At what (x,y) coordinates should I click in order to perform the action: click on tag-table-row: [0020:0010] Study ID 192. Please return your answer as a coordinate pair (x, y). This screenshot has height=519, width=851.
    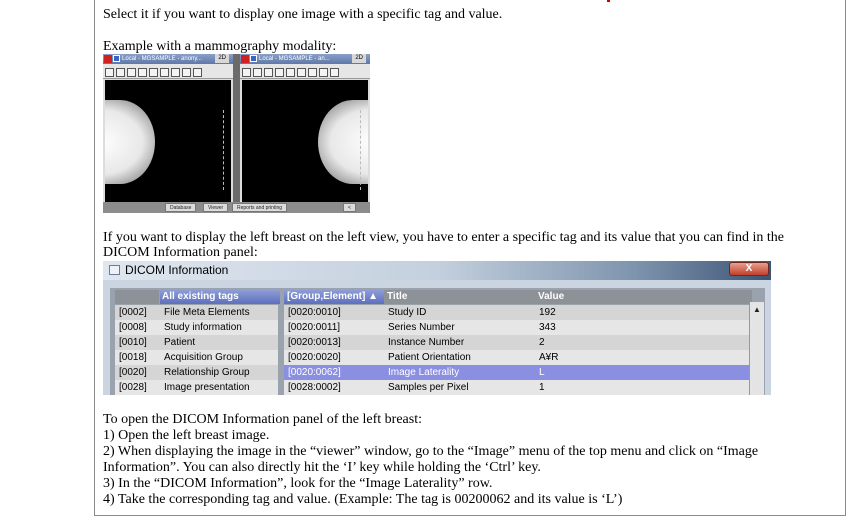
    Looking at the image, I should click on (516, 312).